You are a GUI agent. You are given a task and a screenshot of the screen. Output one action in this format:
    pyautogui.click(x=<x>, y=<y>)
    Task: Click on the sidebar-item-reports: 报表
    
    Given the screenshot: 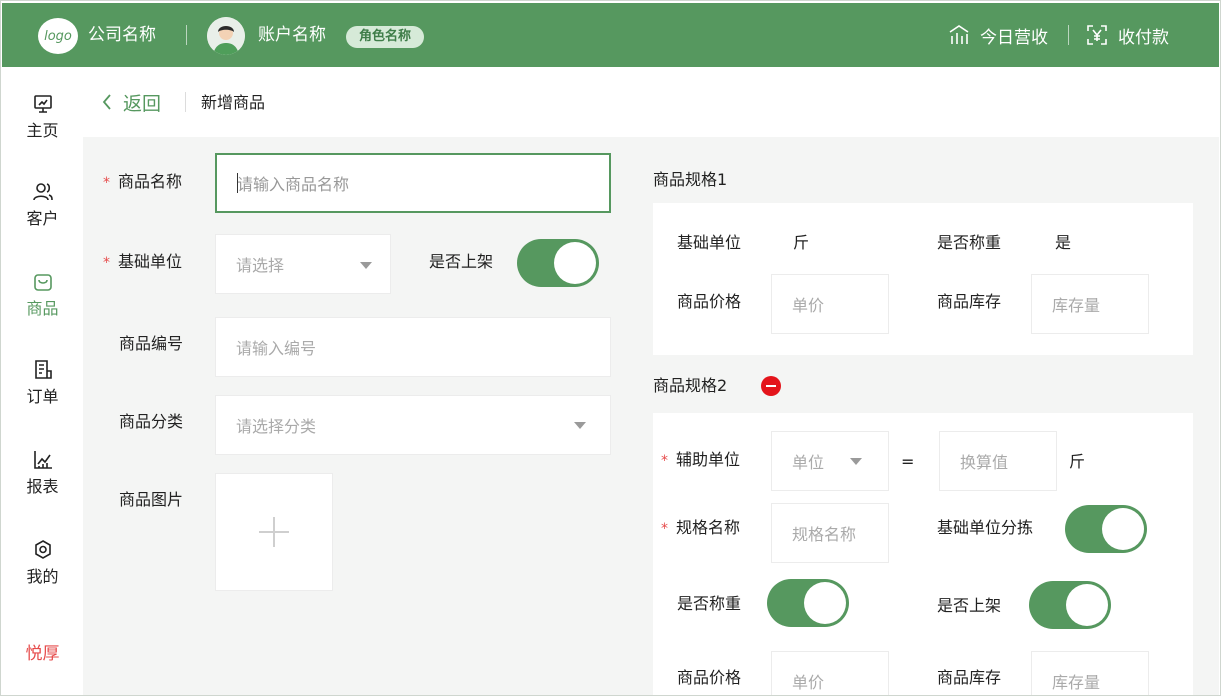 What is the action you would take?
    pyautogui.click(x=42, y=473)
    